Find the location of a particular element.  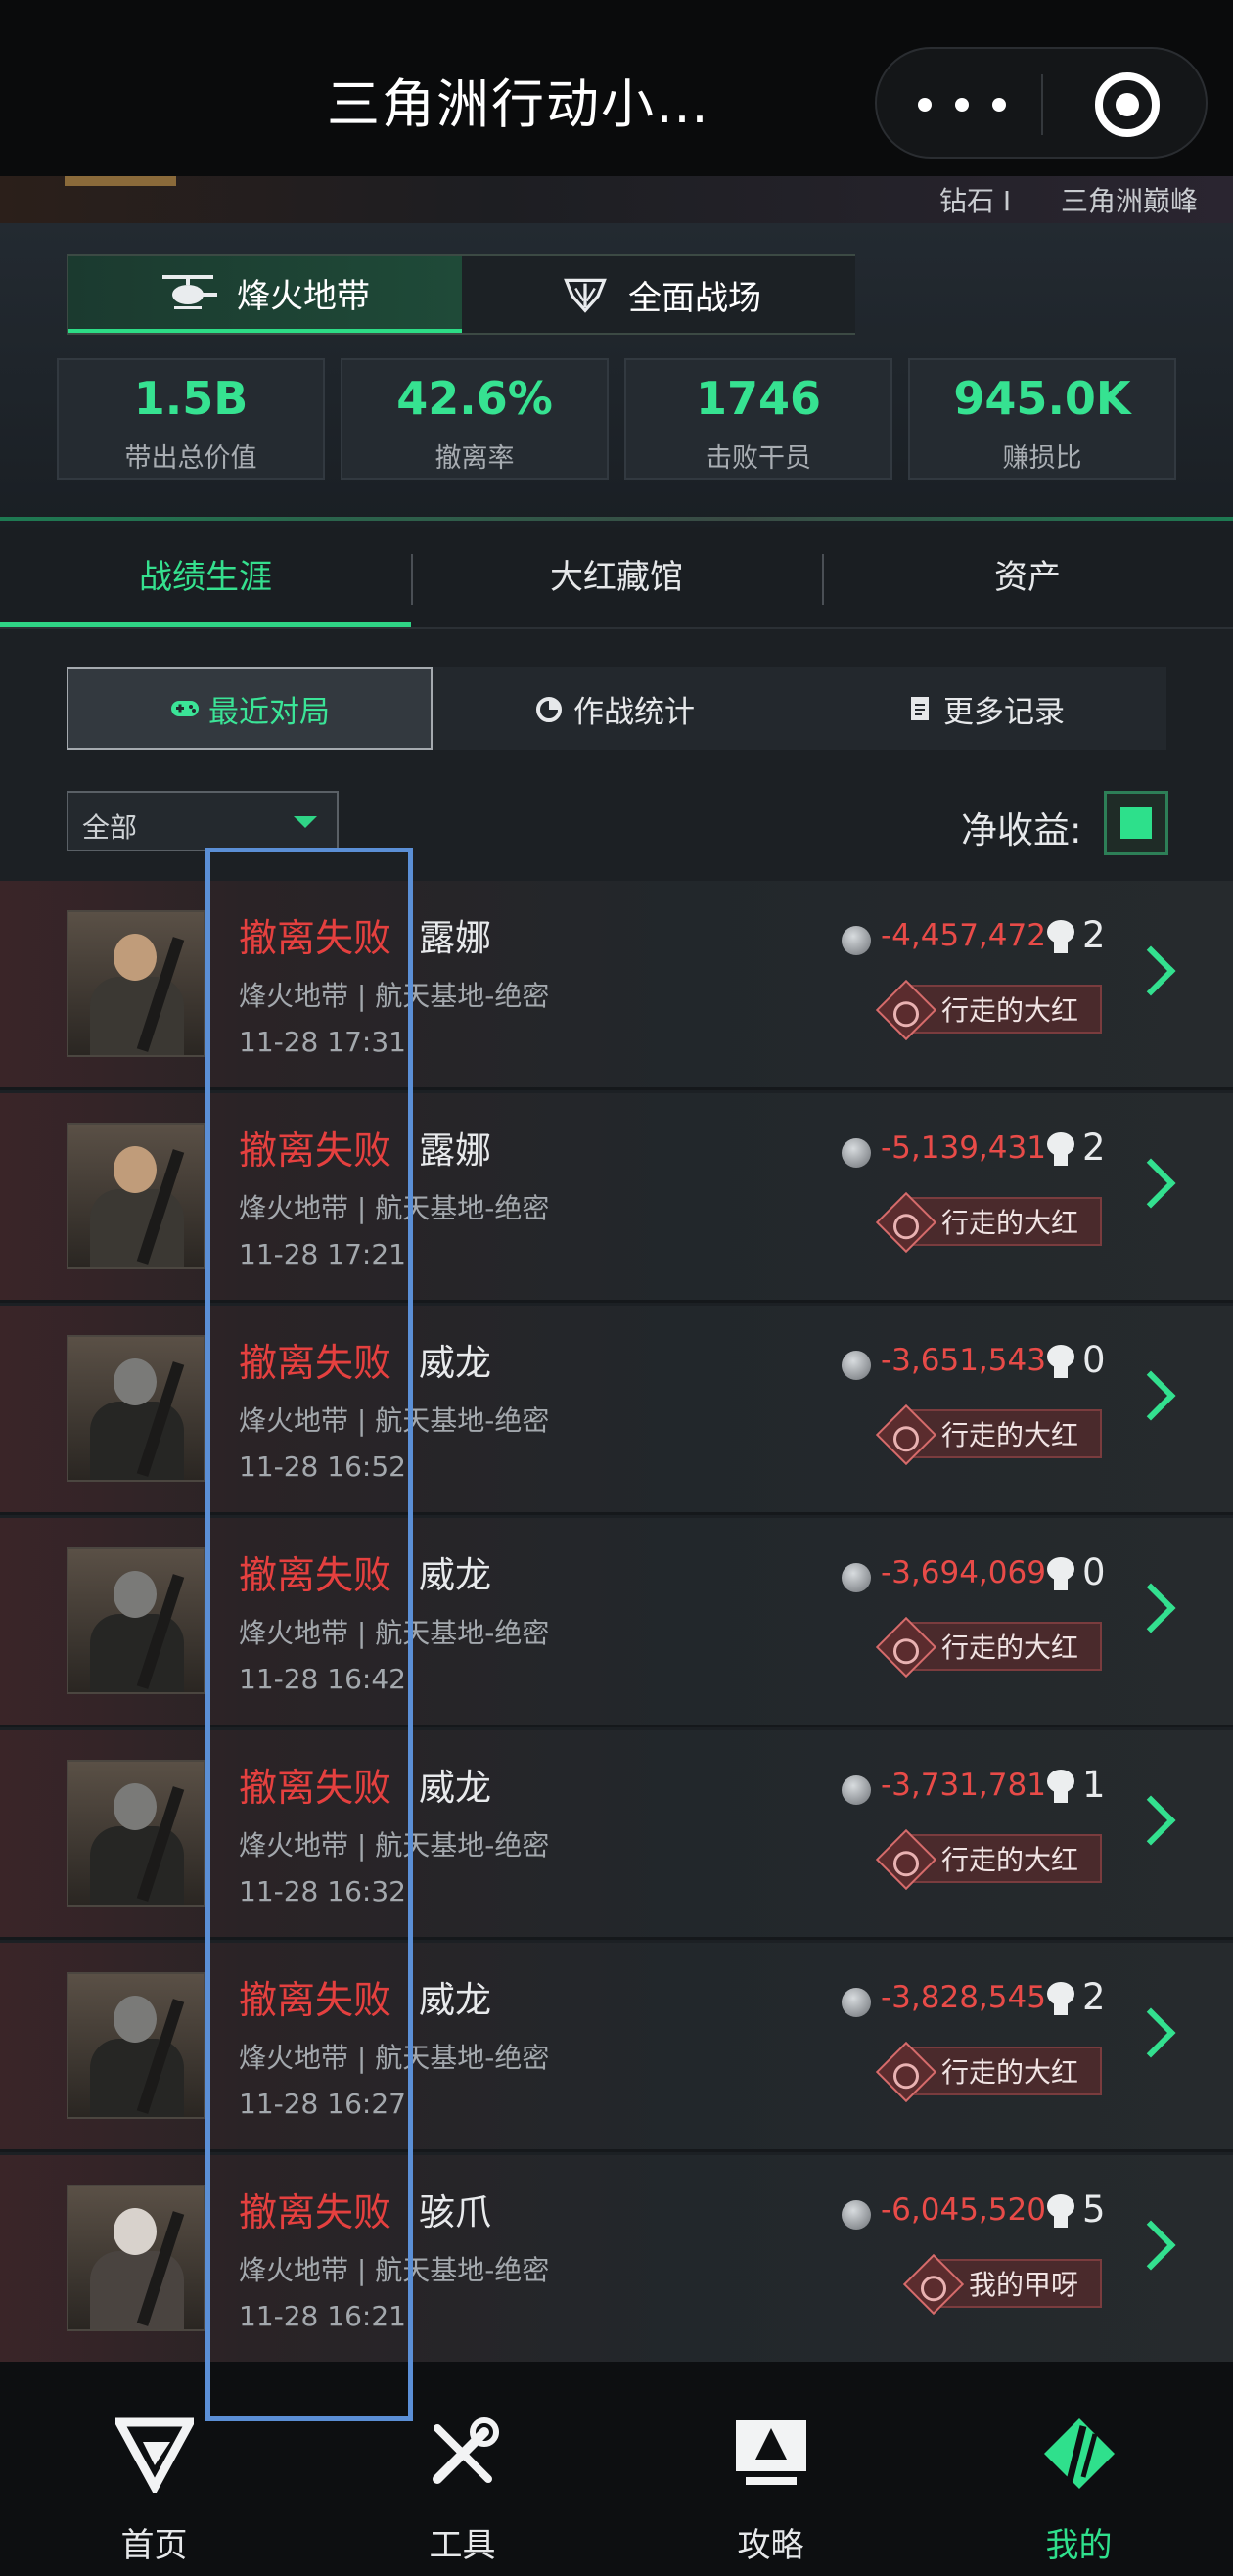

more-options-icon is located at coordinates (962, 105).